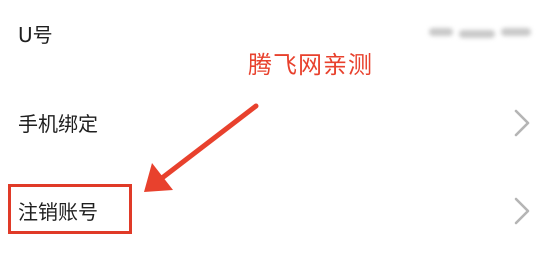 This screenshot has width=550, height=275. What do you see at coordinates (70, 209) in the screenshot?
I see `annotation-highlight-box` at bounding box center [70, 209].